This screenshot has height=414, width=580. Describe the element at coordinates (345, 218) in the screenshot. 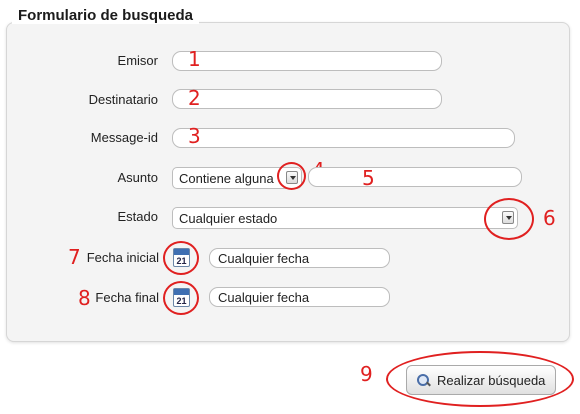

I see `estado-select: Cualquier estado` at that location.